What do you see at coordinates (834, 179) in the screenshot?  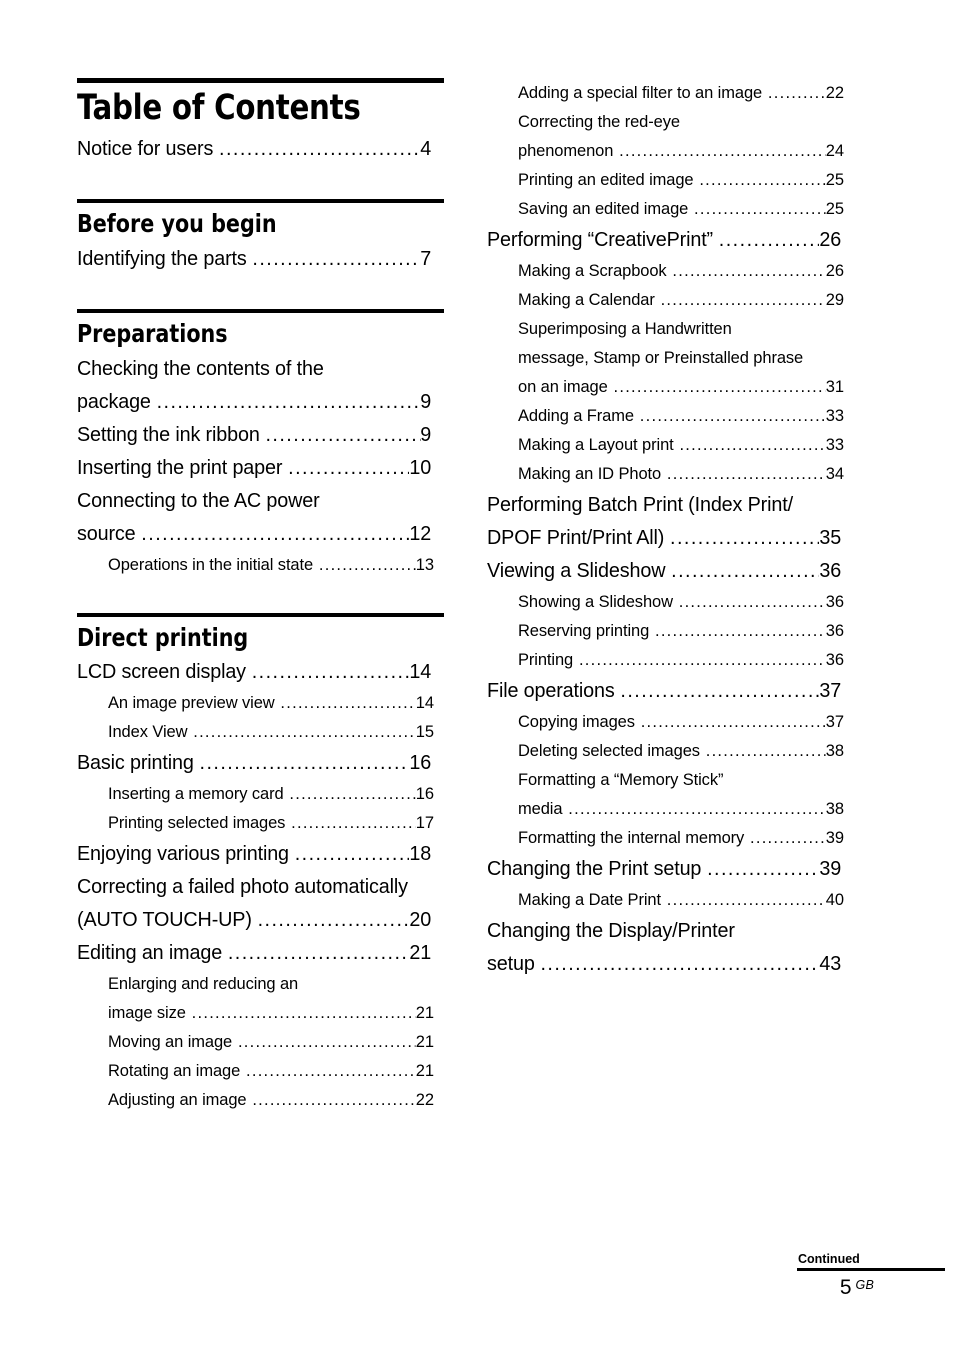 I see `toc-entry-page-number: 25` at bounding box center [834, 179].